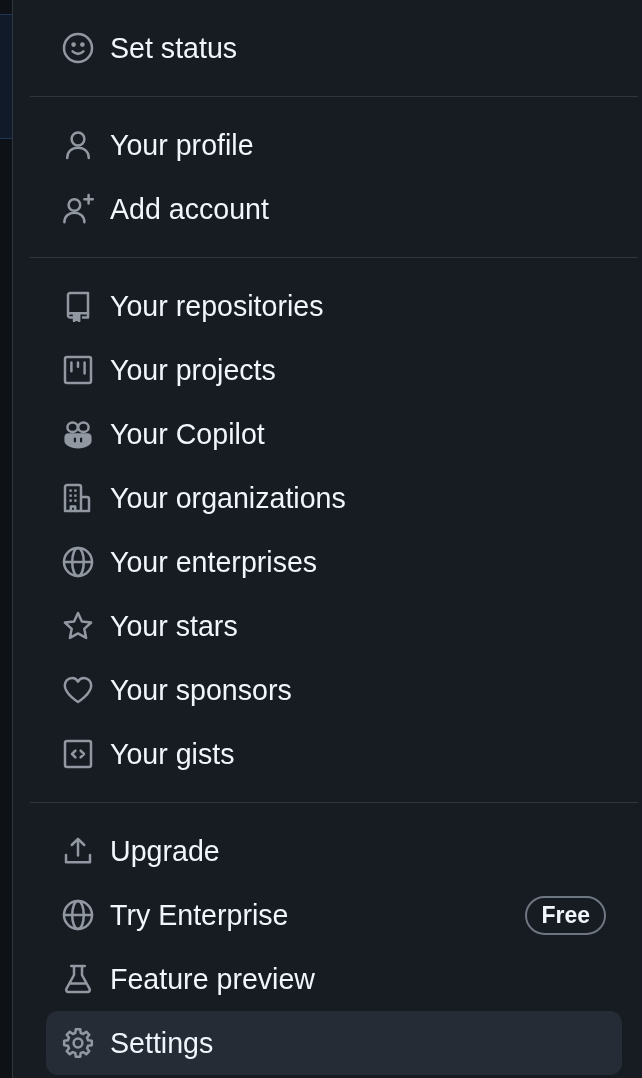 The width and height of the screenshot is (642, 1078). I want to click on menu-item: Your sponsors, so click(334, 690).